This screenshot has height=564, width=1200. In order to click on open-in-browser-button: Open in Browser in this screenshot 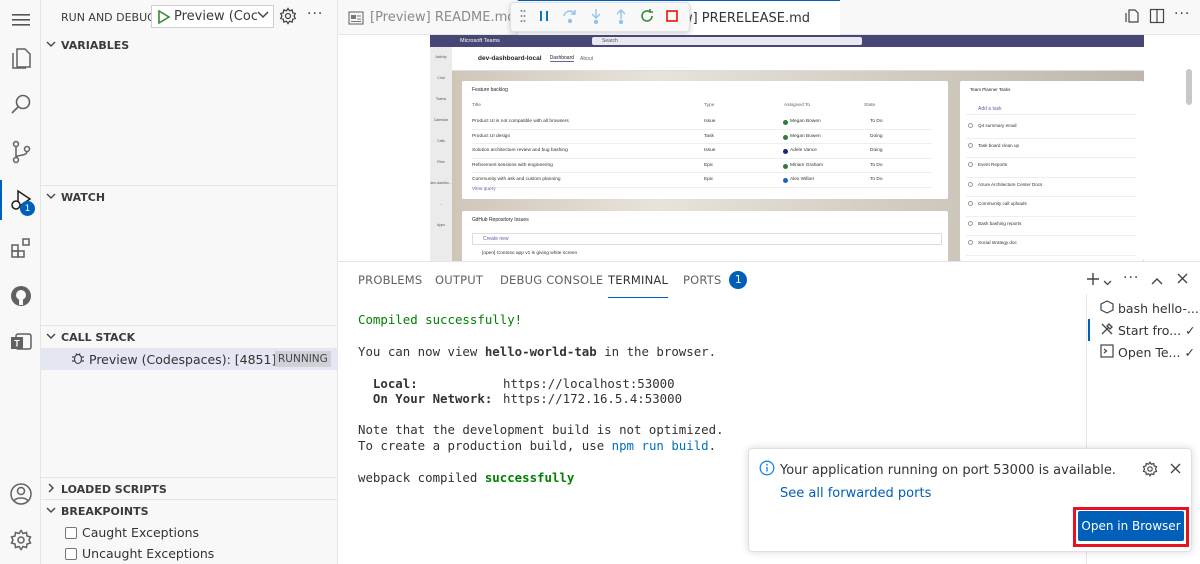, I will do `click(1131, 526)`.